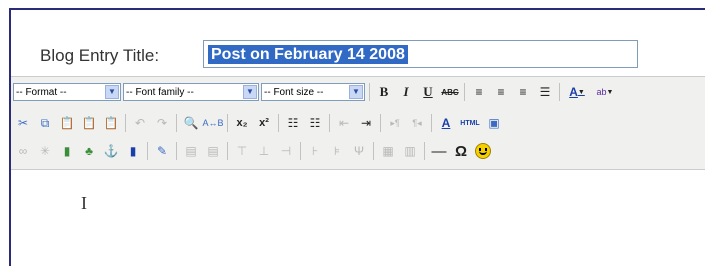 The image size is (705, 268). I want to click on replace-button: A↔B, so click(213, 123).